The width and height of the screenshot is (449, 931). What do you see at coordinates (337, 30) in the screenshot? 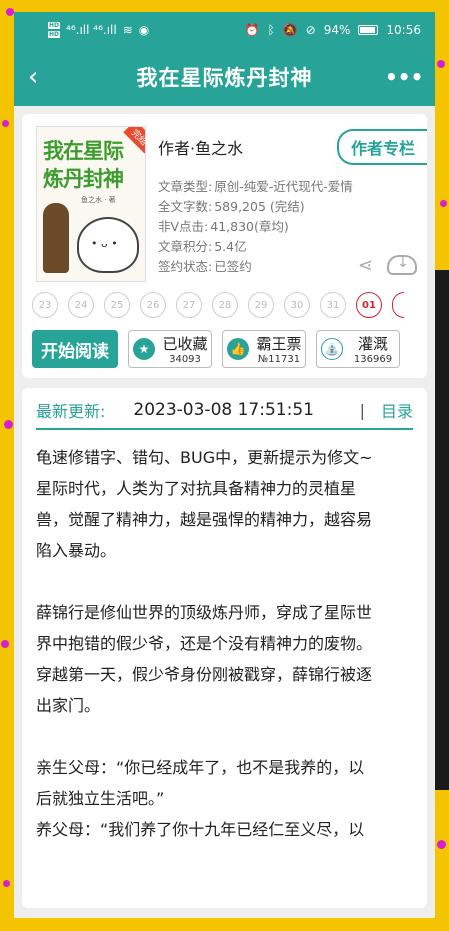
I see `battery-percent: 94%` at bounding box center [337, 30].